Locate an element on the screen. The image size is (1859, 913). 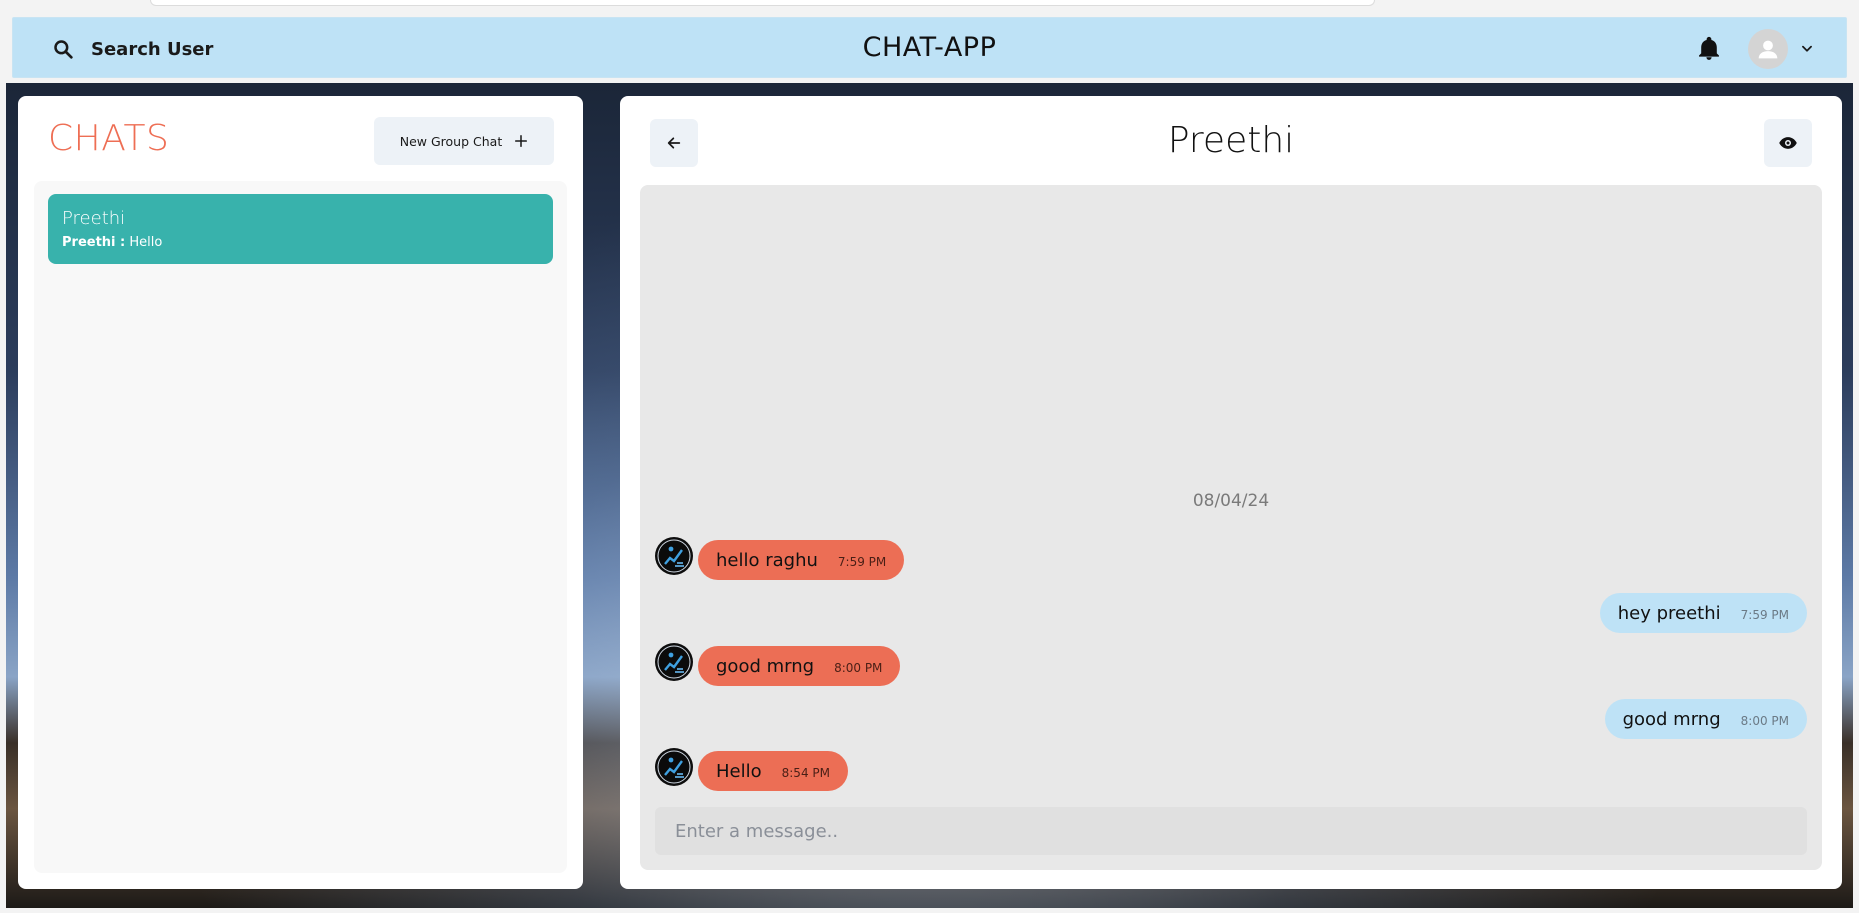
message-bubble-outgoing: good mrng 8:00 PM is located at coordinates (1705, 719).